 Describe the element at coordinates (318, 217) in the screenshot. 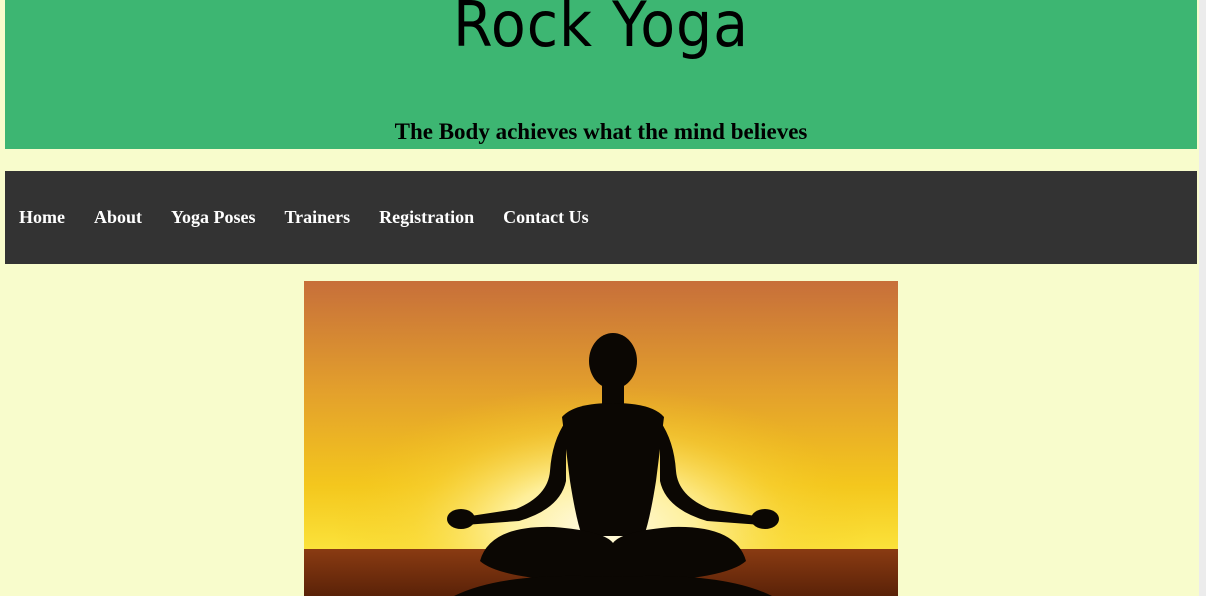

I see `nav-item-trainers: Trainers` at that location.